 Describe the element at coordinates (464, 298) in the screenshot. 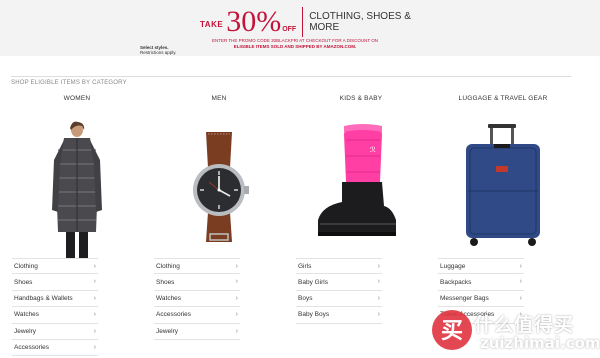

I see `list-item-label: Messenger Bags` at that location.